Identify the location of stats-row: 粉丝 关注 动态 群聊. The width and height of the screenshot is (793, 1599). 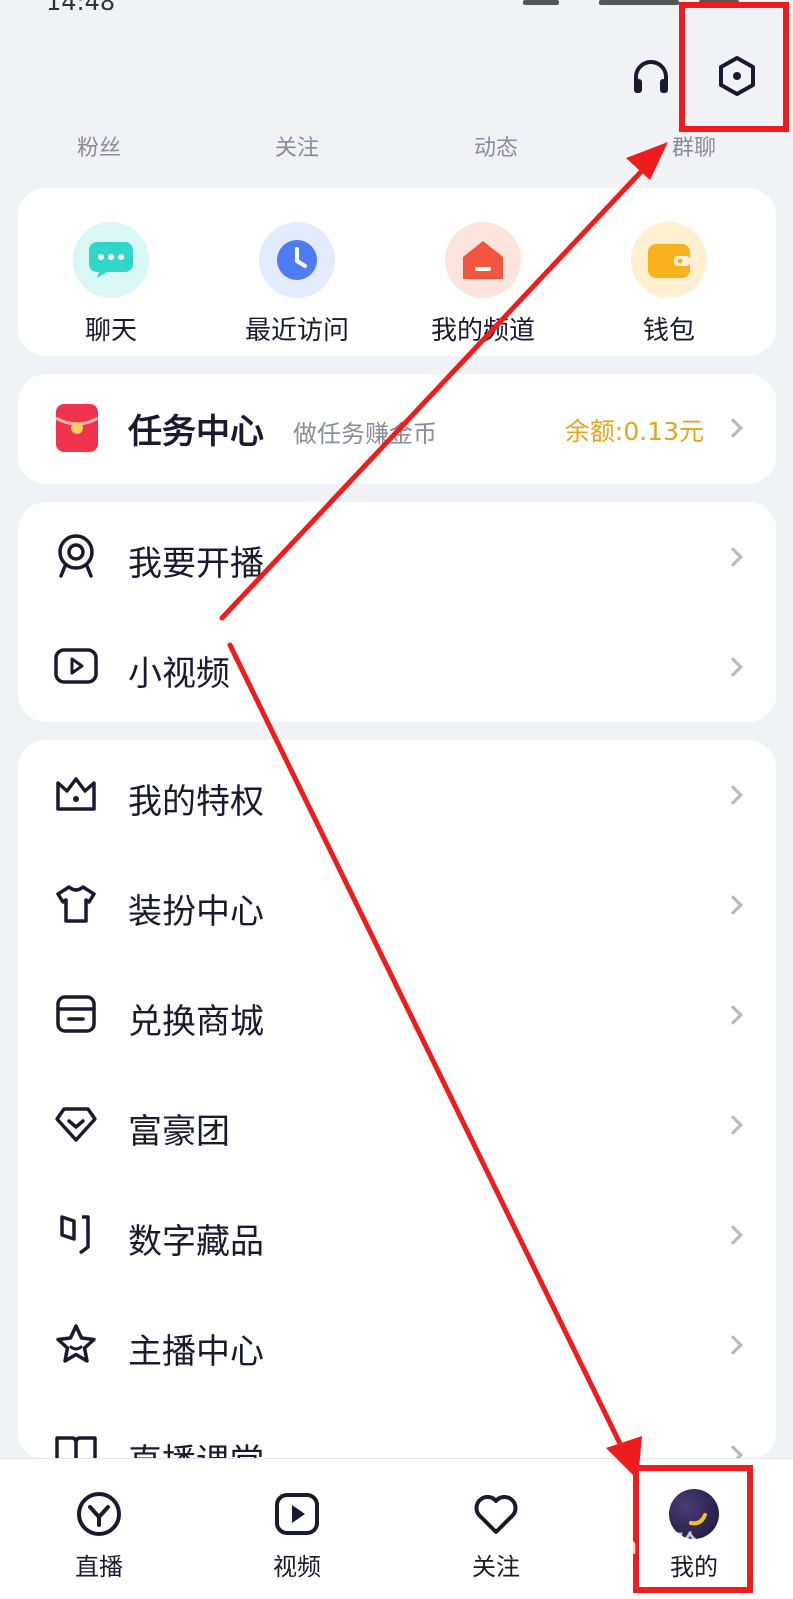
(396, 150).